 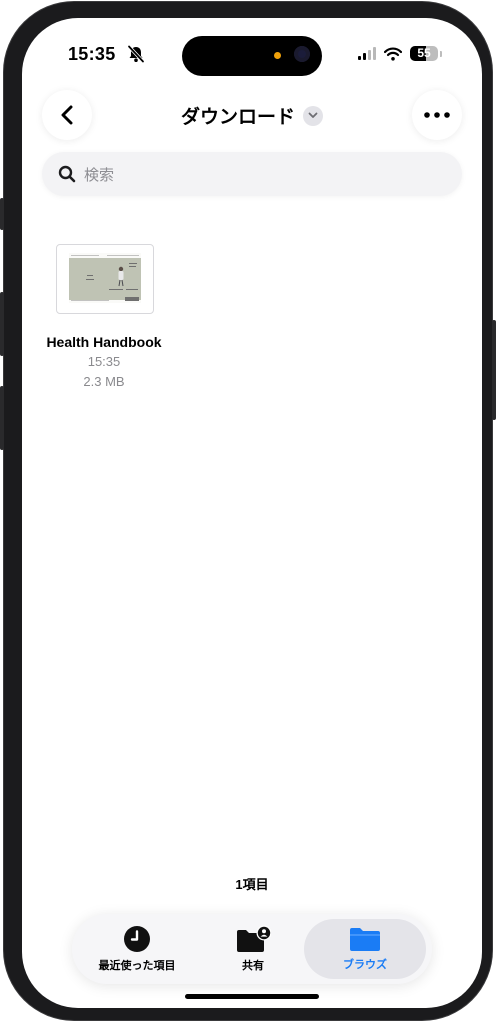 I want to click on status-right: 55, so click(x=400, y=53).